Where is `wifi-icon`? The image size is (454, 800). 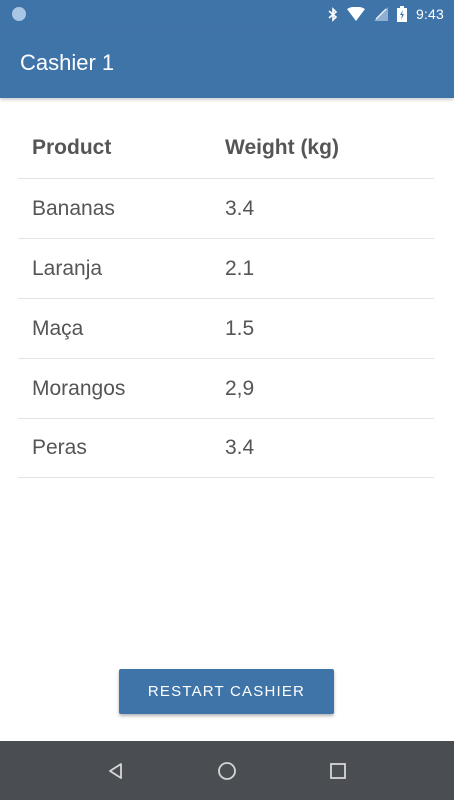
wifi-icon is located at coordinates (355, 14).